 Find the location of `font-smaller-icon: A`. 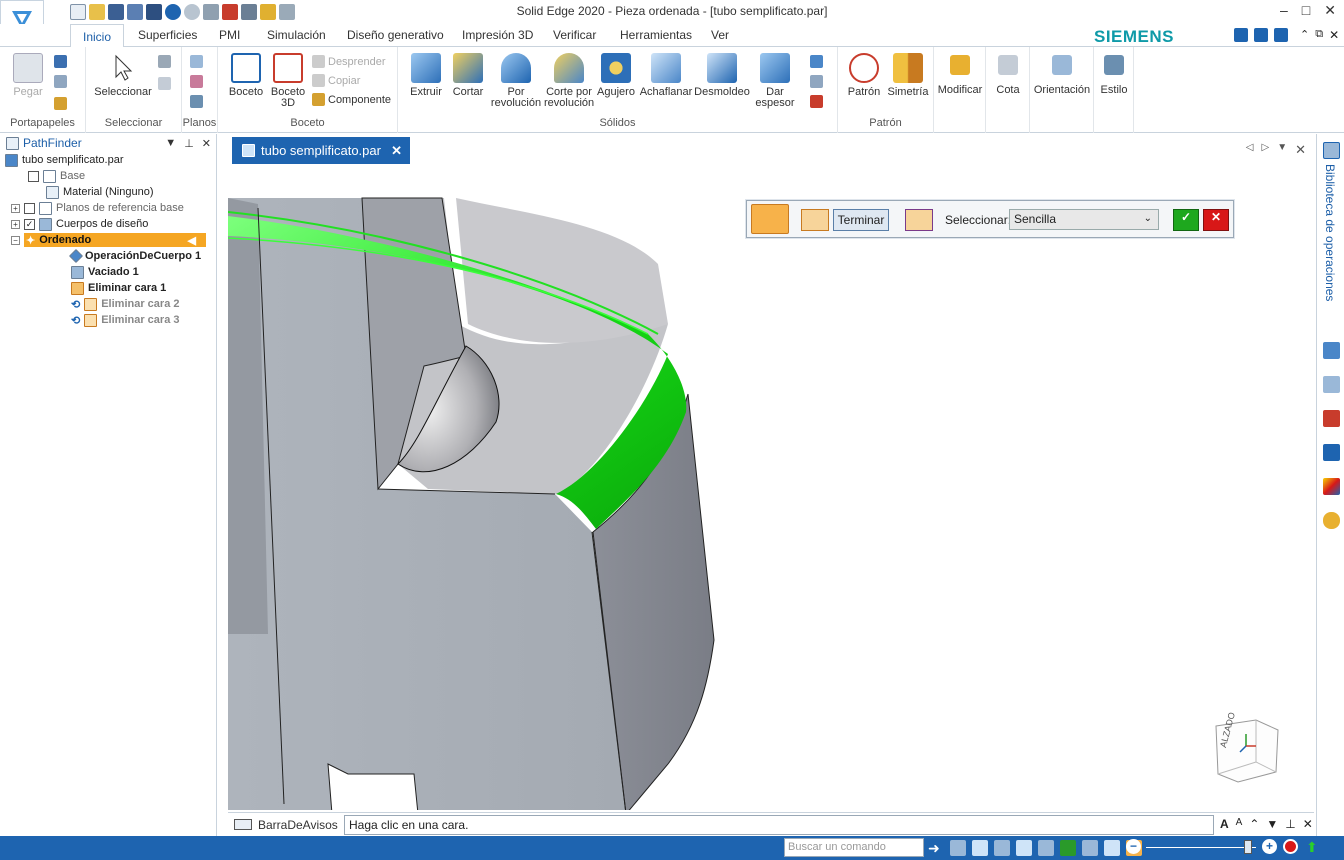

font-smaller-icon: A is located at coordinates (1239, 824).